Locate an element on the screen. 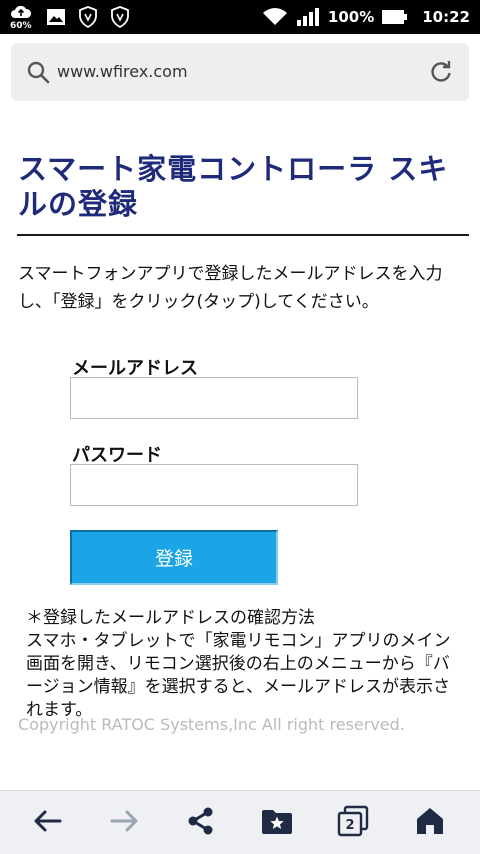  email-field is located at coordinates (214, 398).